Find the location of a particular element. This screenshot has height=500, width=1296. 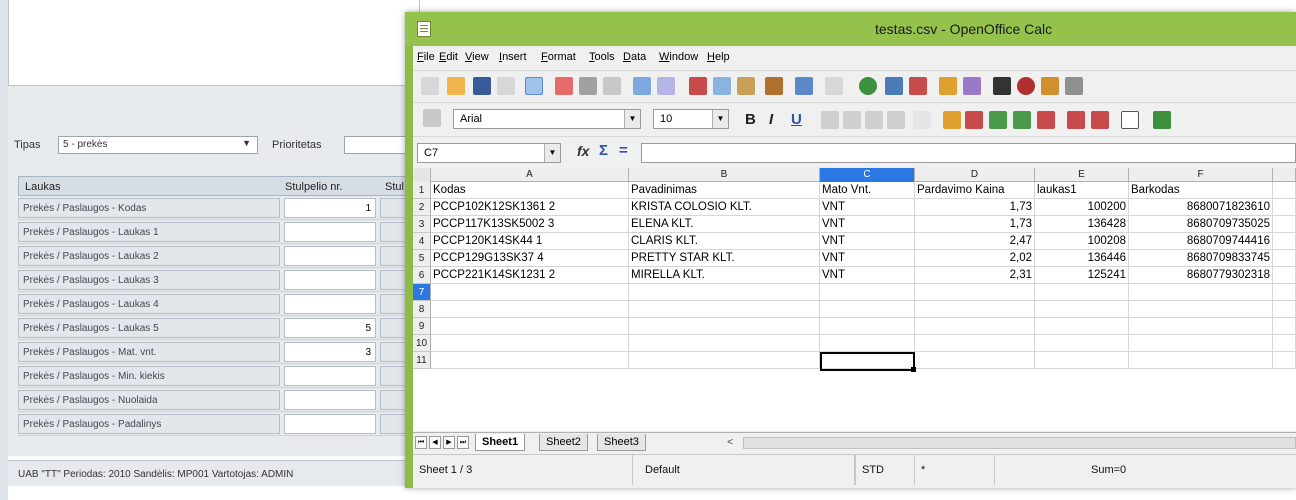

align-left-icon is located at coordinates (830, 120).